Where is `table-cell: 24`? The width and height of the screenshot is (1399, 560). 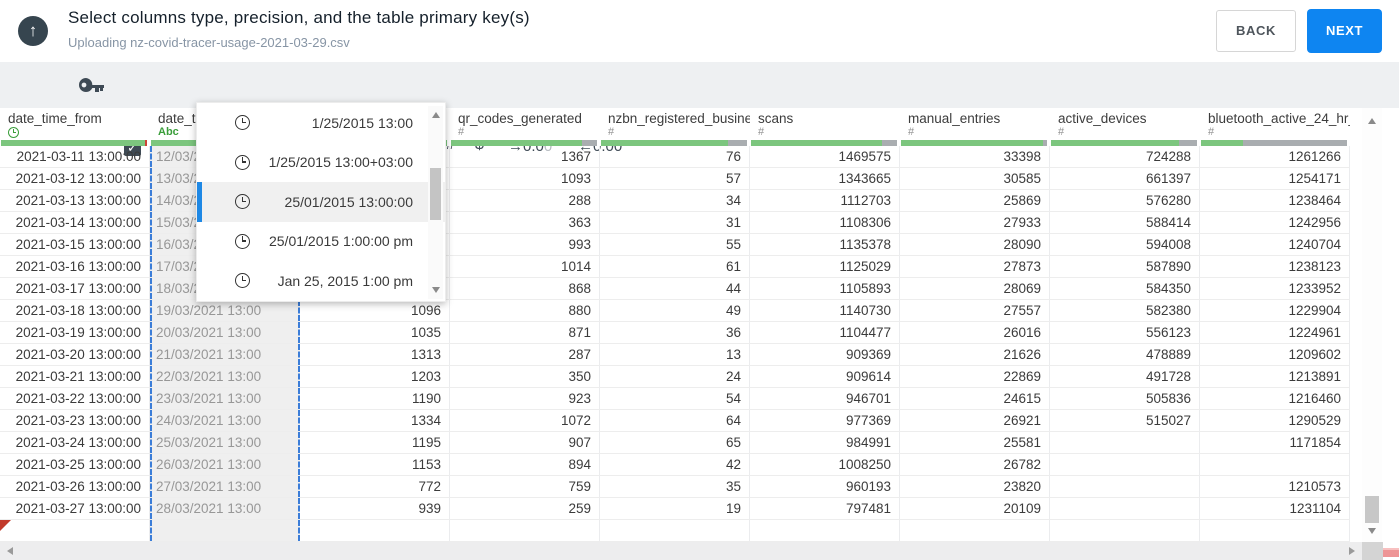
table-cell: 24 is located at coordinates (675, 376).